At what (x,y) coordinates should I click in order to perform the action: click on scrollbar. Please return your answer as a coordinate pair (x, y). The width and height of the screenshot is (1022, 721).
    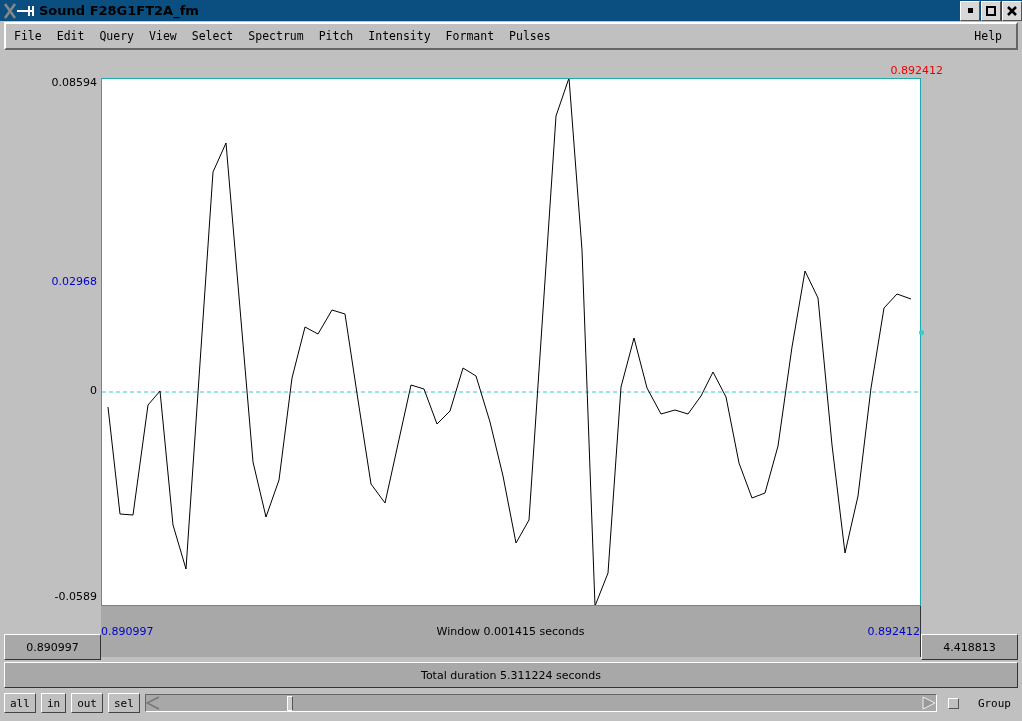
    Looking at the image, I should click on (540, 703).